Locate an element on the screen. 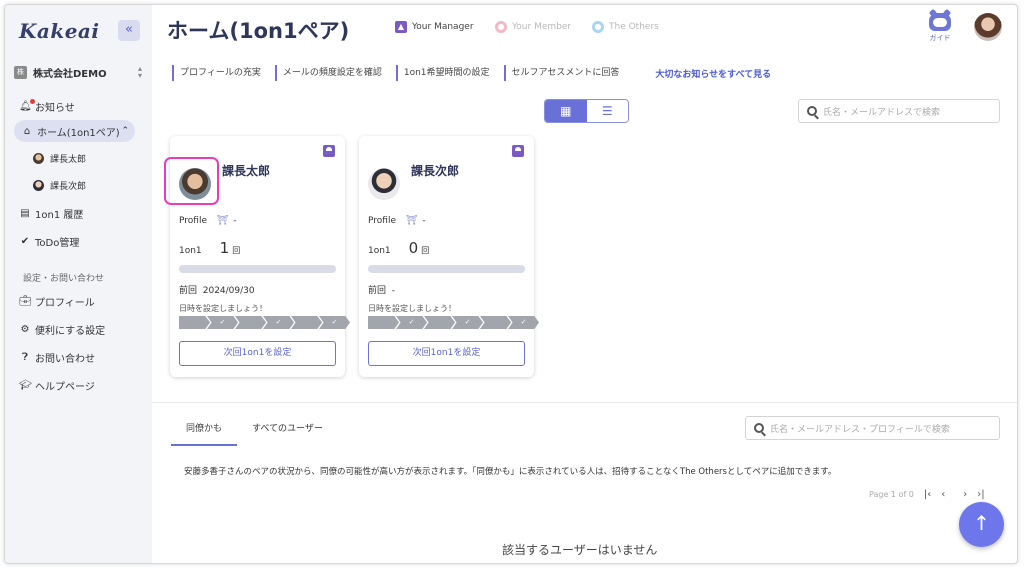 The width and height of the screenshot is (1024, 569). notification-dot is located at coordinates (32, 101).